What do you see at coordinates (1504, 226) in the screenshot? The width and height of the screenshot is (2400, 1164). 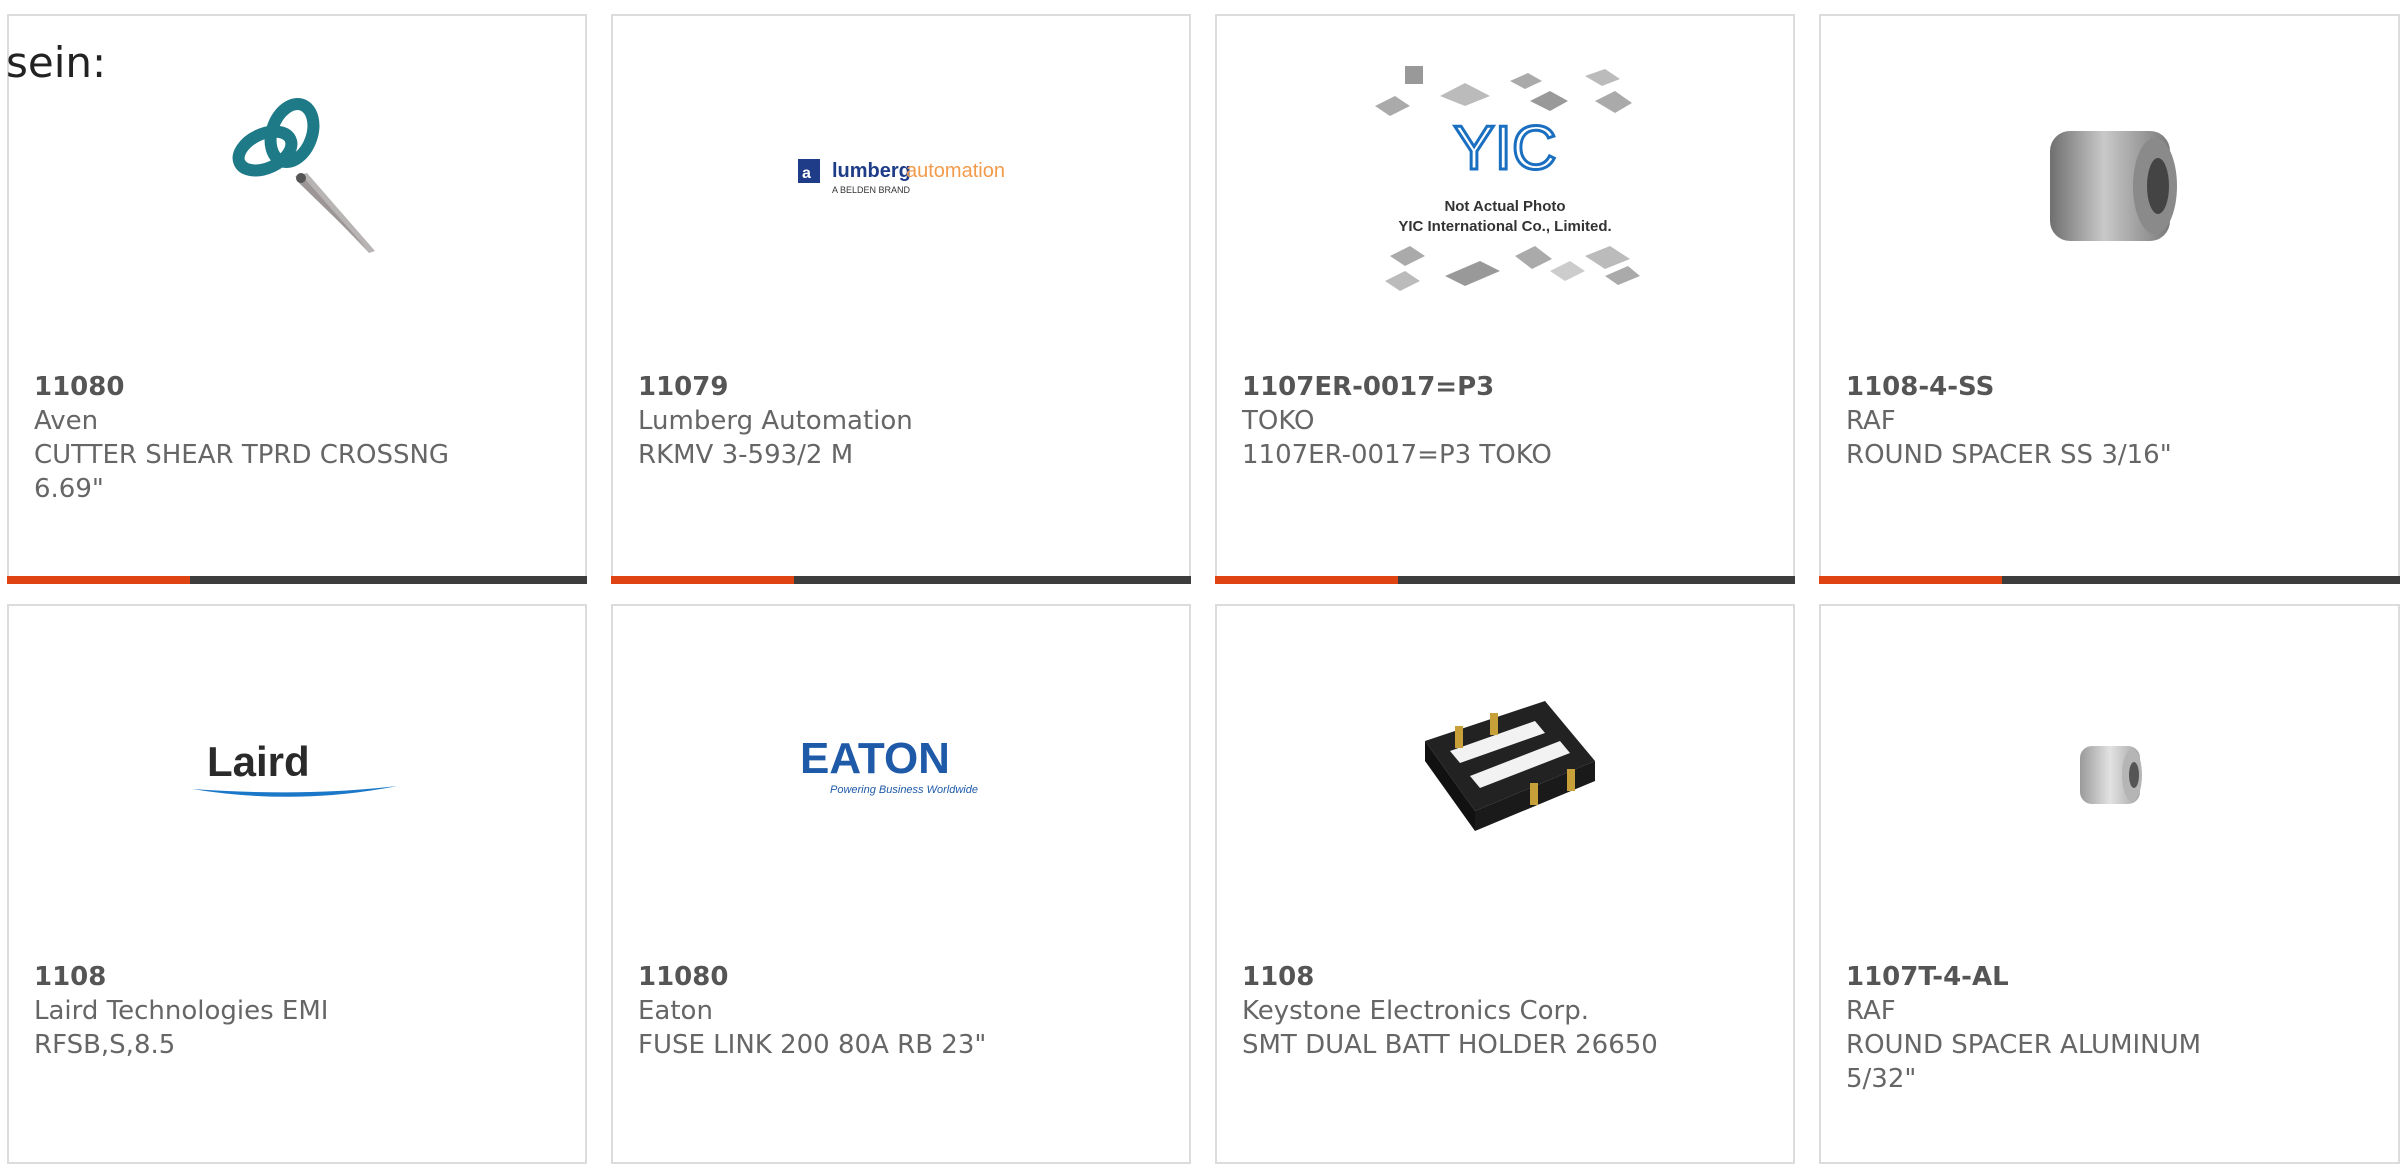 I see `svg-text:YIC International Co., Limited: YIC International Co., Limited.` at bounding box center [1504, 226].